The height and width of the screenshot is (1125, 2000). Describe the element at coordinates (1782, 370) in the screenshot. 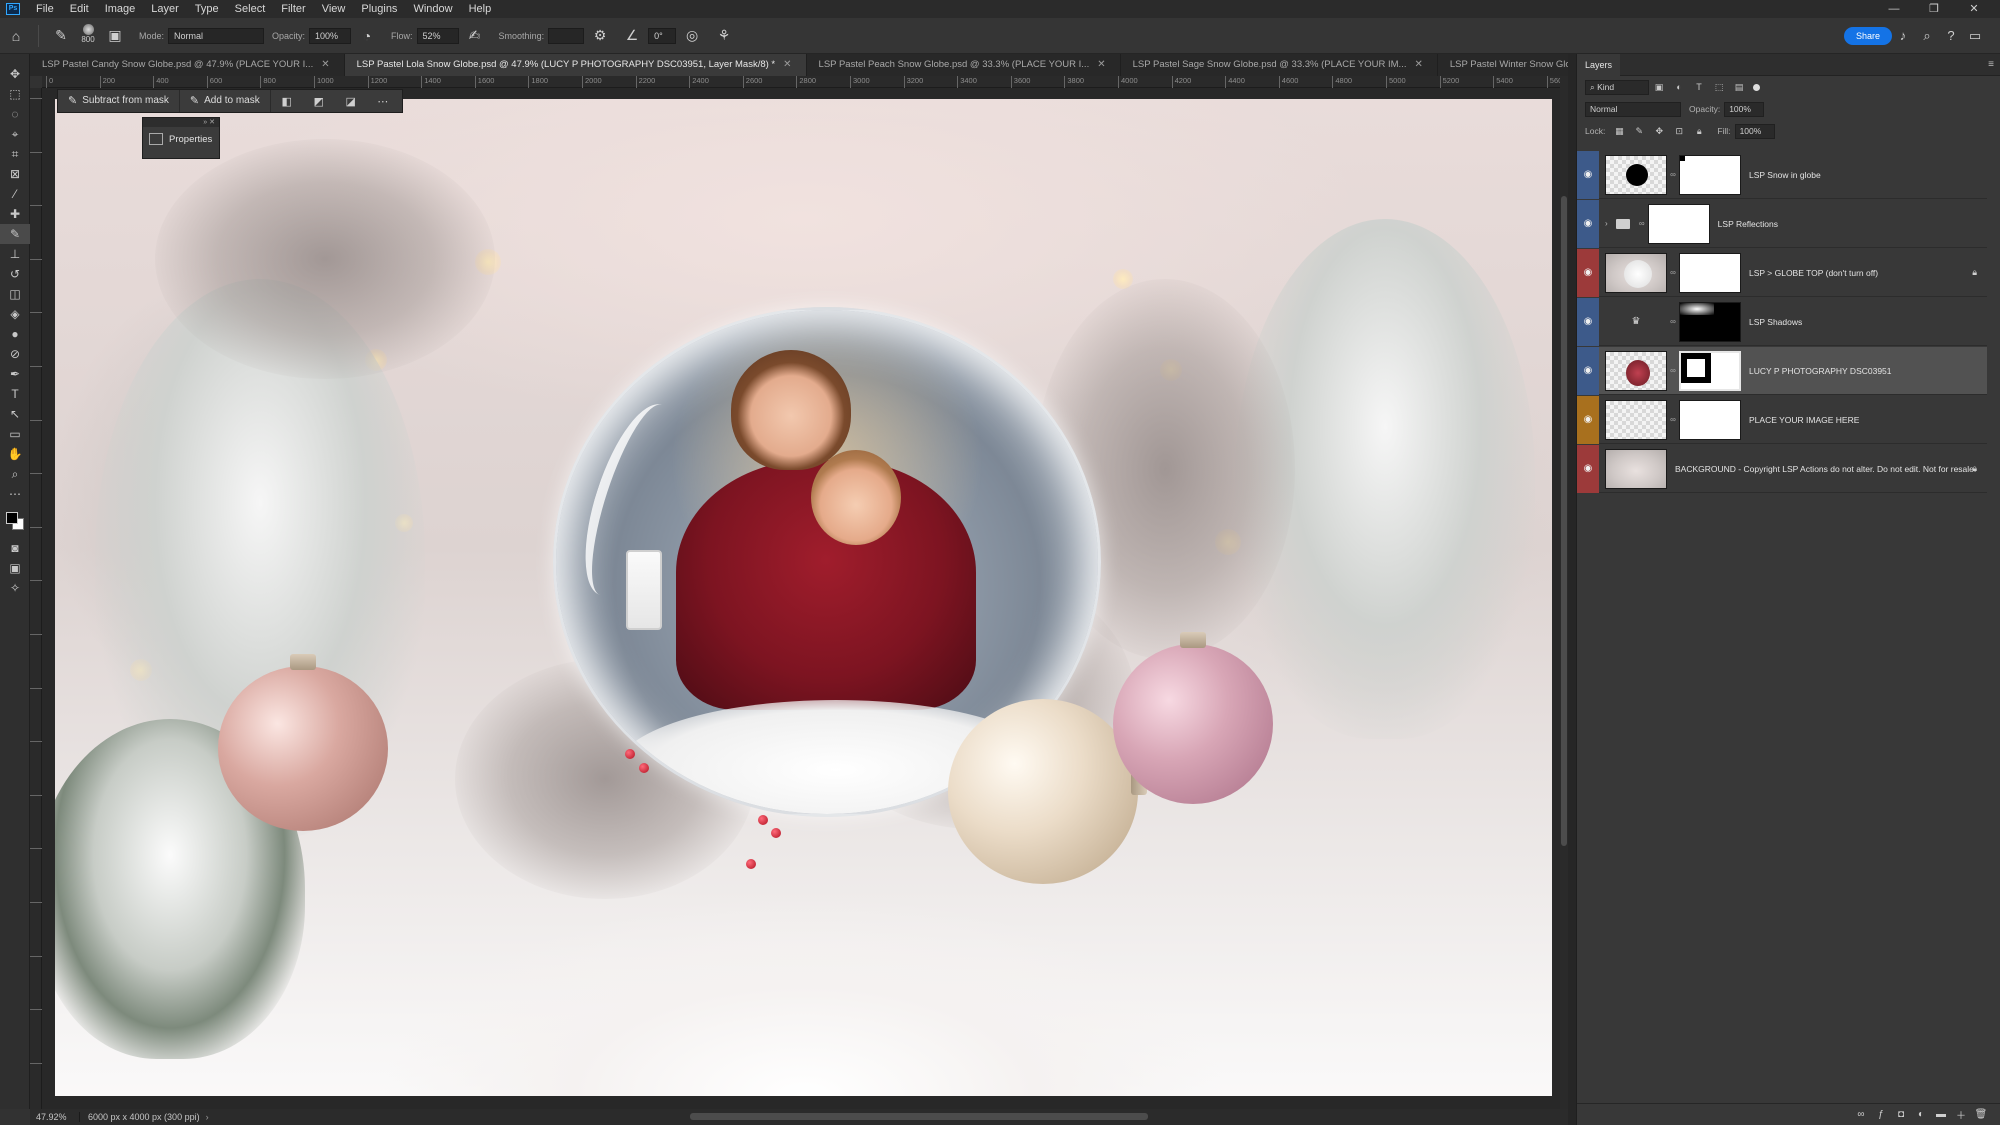

I see `layer-row-lucy-p-photography: ◉ ∞ LUCY P PHOTOGRAPHY DSC03951` at that location.